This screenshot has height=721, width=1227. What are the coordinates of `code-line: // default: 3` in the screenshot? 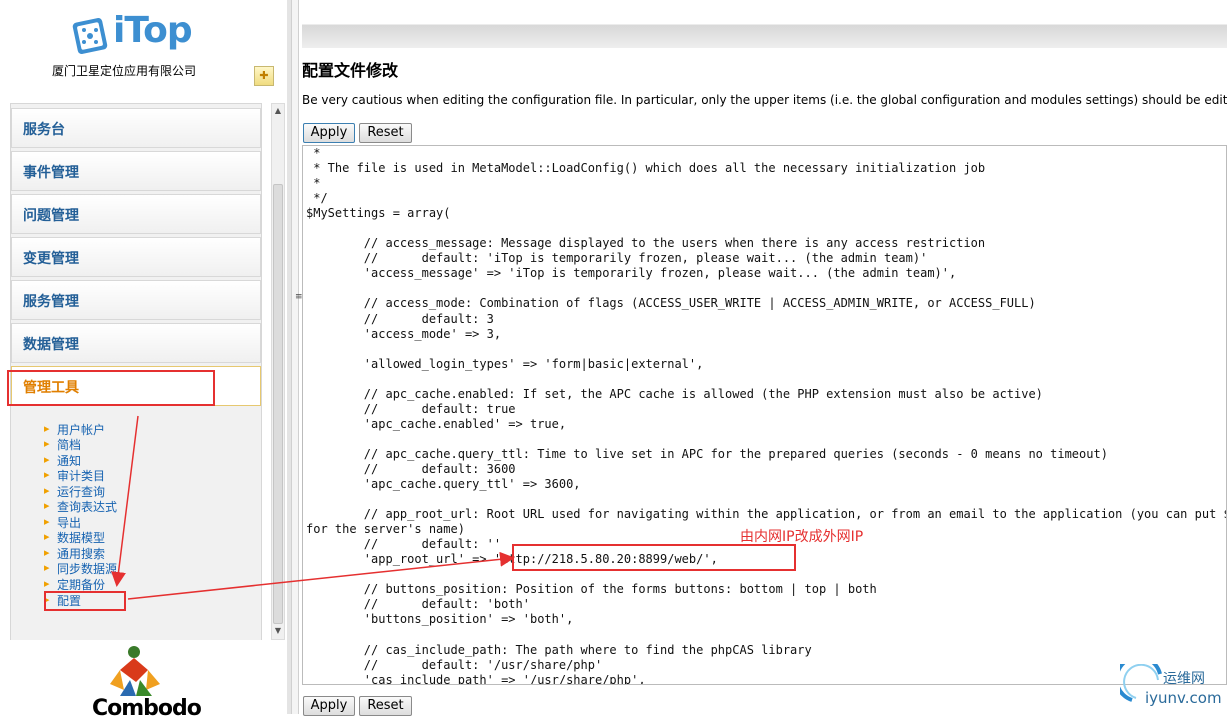 It's located at (400, 318).